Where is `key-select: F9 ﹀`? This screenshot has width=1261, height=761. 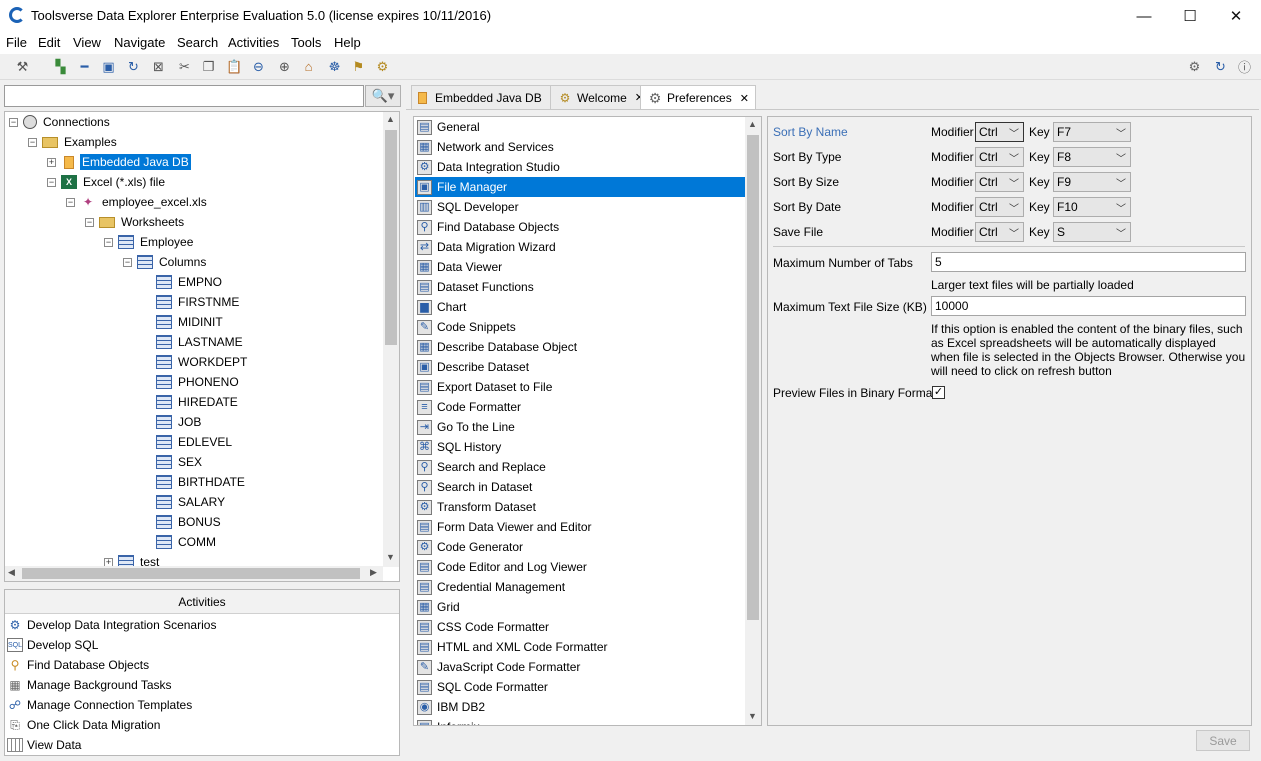 key-select: F9 ﹀ is located at coordinates (1092, 182).